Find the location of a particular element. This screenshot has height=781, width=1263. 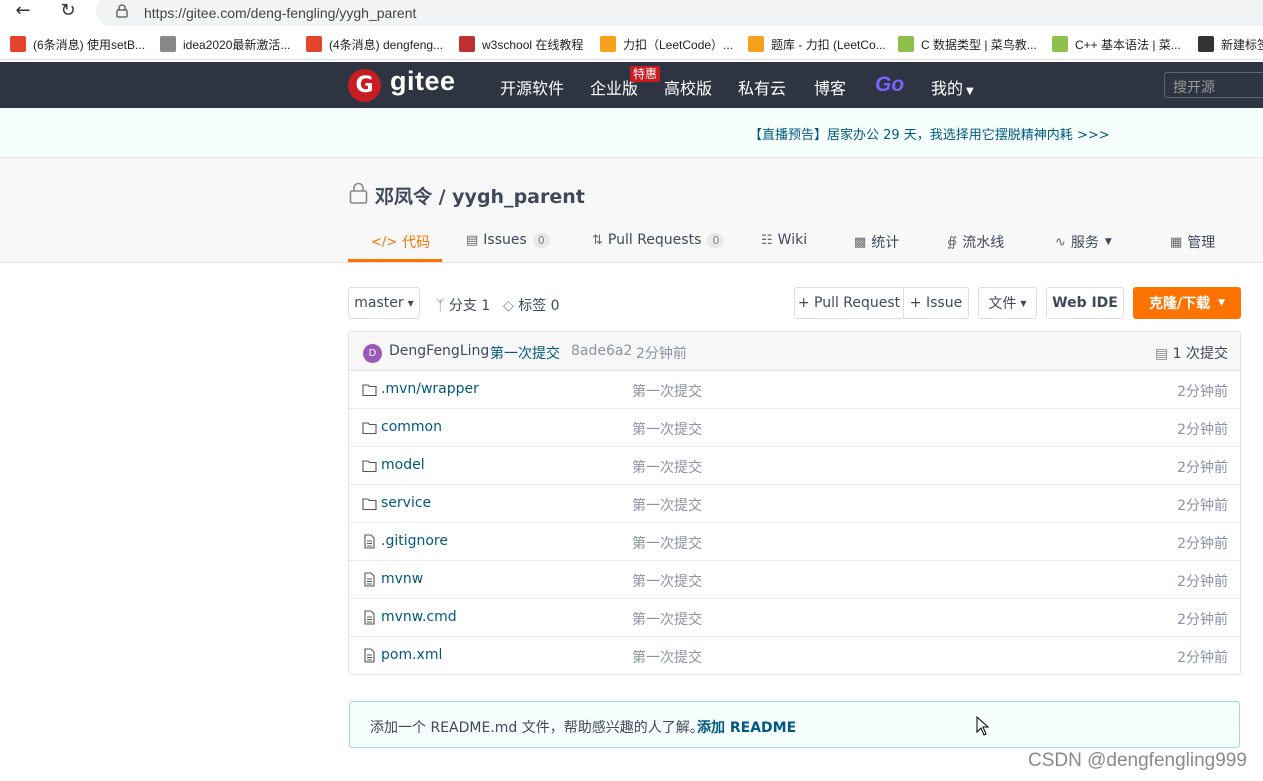

pulls-count-badge: 0 is located at coordinates (716, 240).